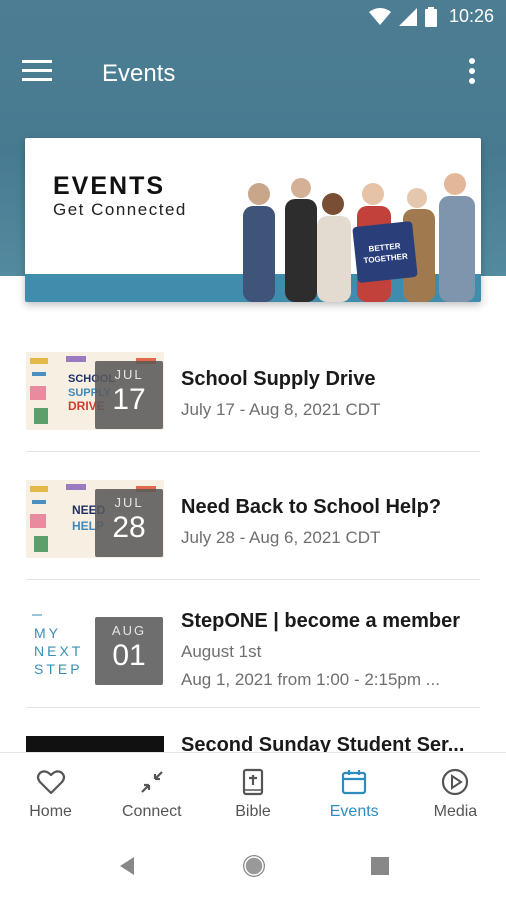 The width and height of the screenshot is (506, 900). What do you see at coordinates (253, 75) in the screenshot?
I see `app-bar: Events` at bounding box center [253, 75].